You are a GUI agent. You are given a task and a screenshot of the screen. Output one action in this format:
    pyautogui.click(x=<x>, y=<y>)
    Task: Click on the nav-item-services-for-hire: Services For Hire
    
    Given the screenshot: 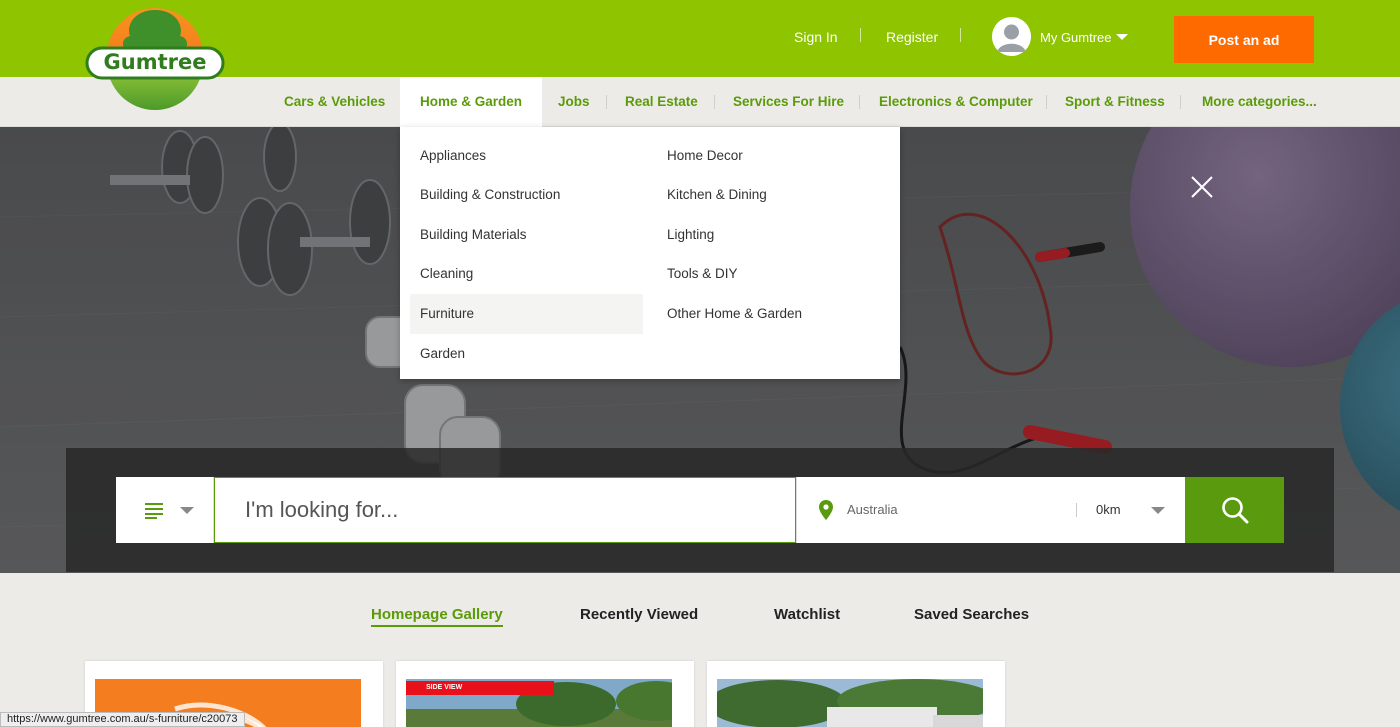 What is the action you would take?
    pyautogui.click(x=788, y=102)
    